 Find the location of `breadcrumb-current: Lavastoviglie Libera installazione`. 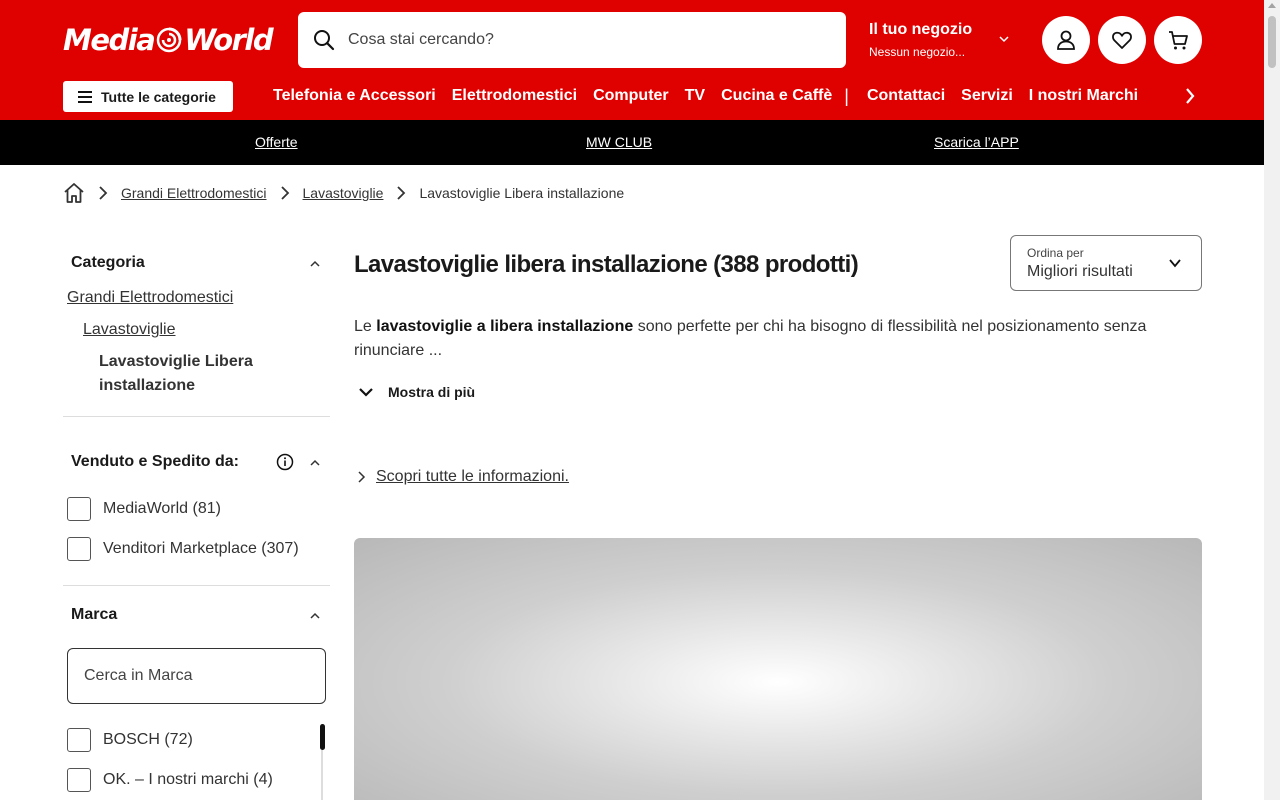

breadcrumb-current: Lavastoviglie Libera installazione is located at coordinates (522, 193).